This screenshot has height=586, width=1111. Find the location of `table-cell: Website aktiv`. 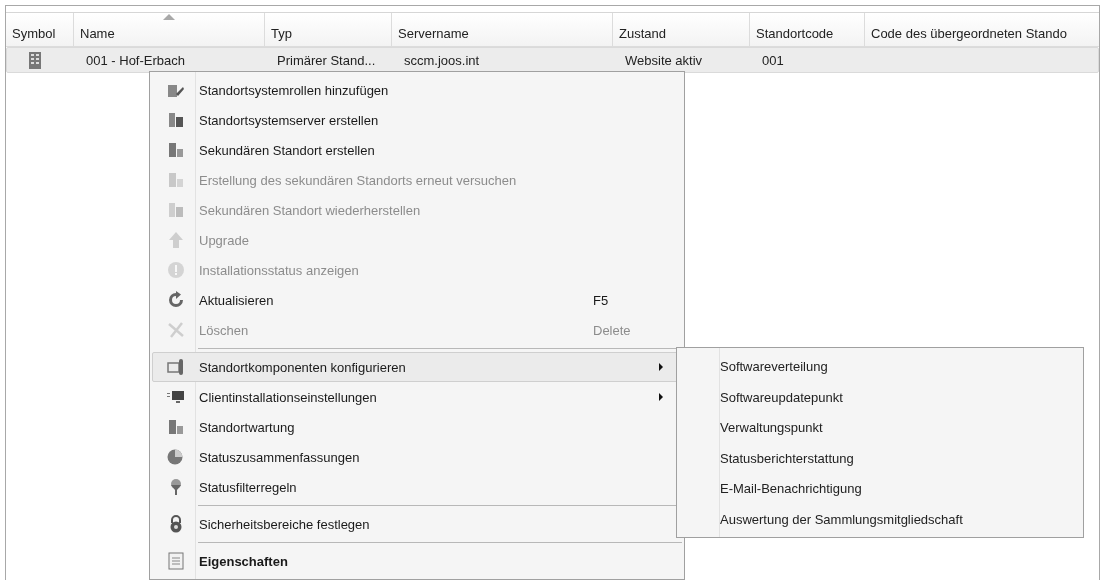

table-cell: Website aktiv is located at coordinates (664, 60).